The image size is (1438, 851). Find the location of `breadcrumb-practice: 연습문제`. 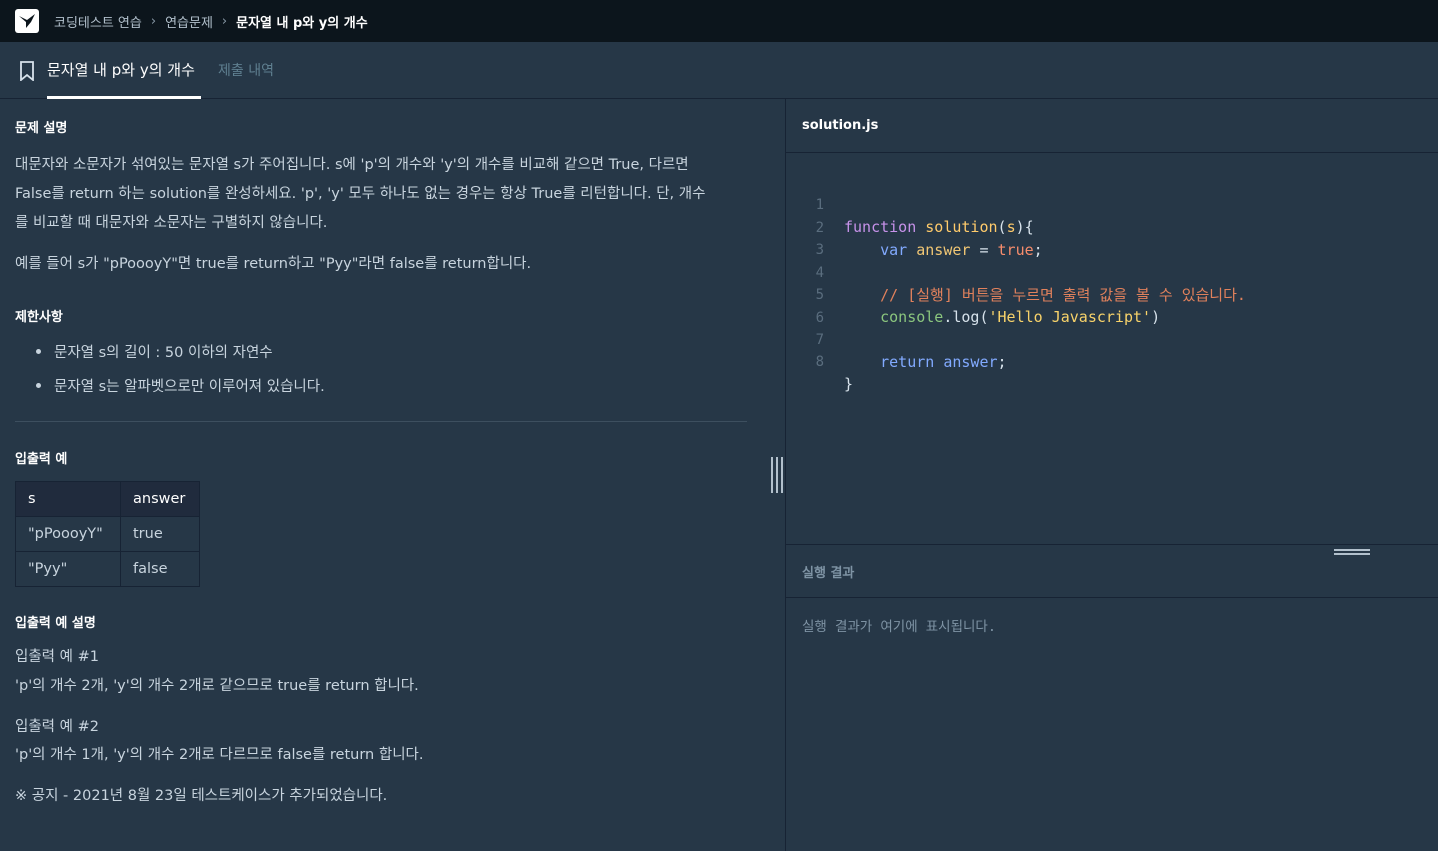

breadcrumb-practice: 연습문제 is located at coordinates (189, 21).